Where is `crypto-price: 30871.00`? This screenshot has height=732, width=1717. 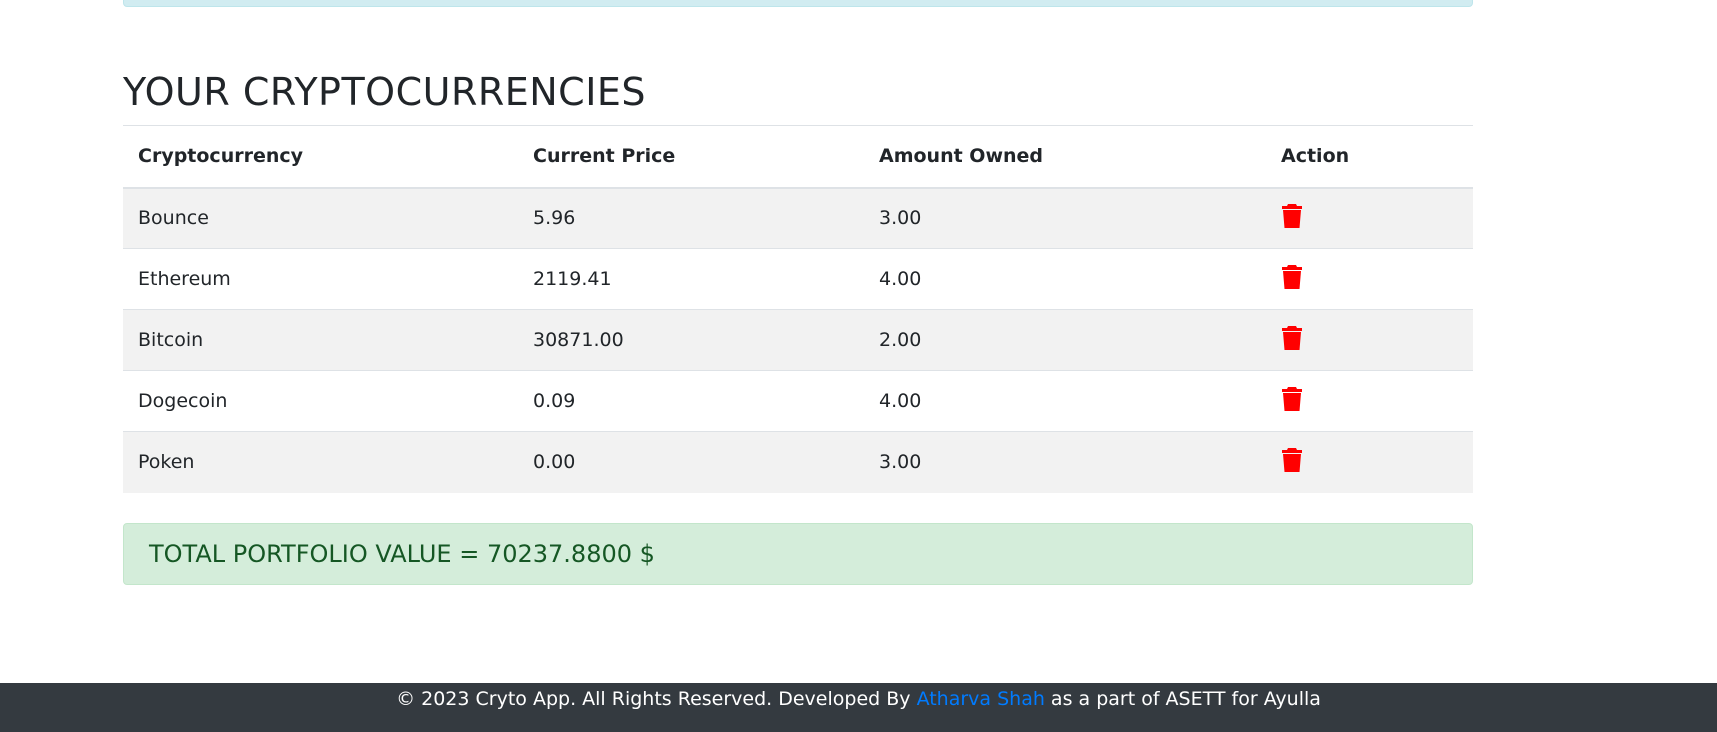 crypto-price: 30871.00 is located at coordinates (691, 340).